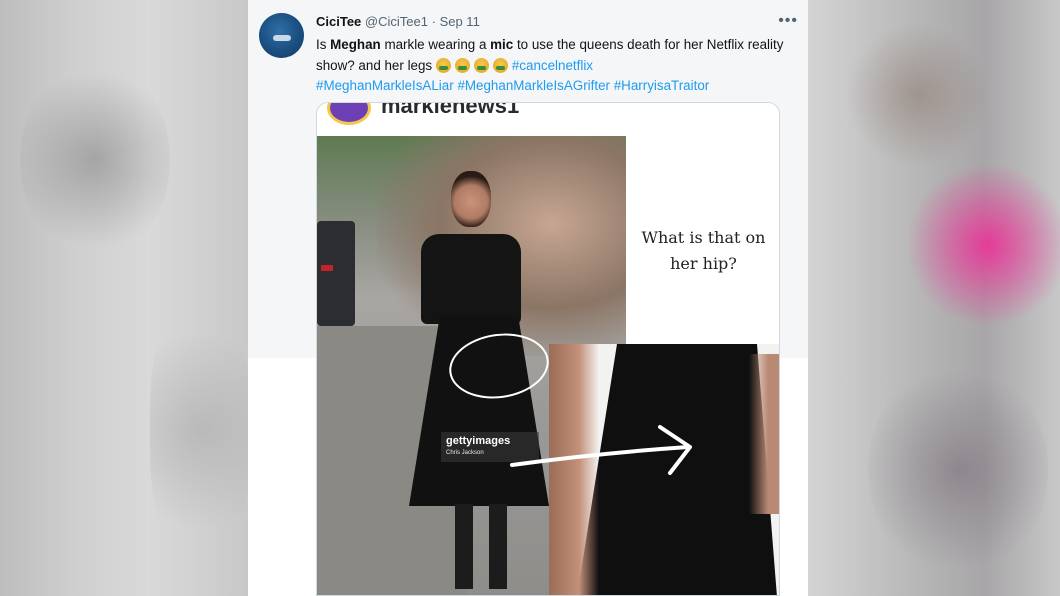 This screenshot has width=1060, height=596. I want to click on legs-shape, so click(481, 546).